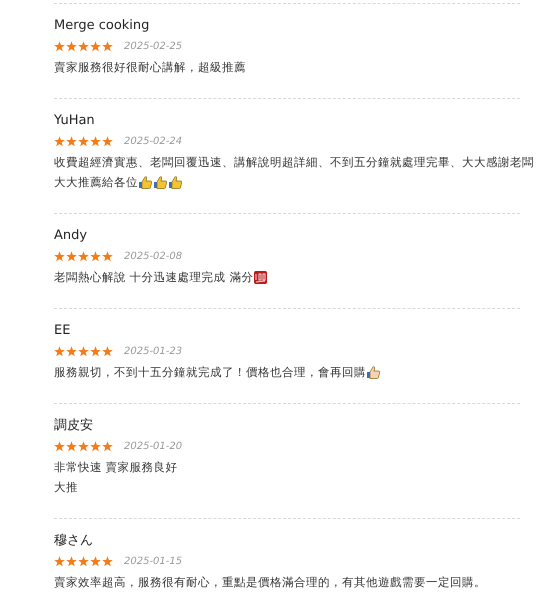  Describe the element at coordinates (74, 541) in the screenshot. I see `reviewer-name: 穆さん` at that location.